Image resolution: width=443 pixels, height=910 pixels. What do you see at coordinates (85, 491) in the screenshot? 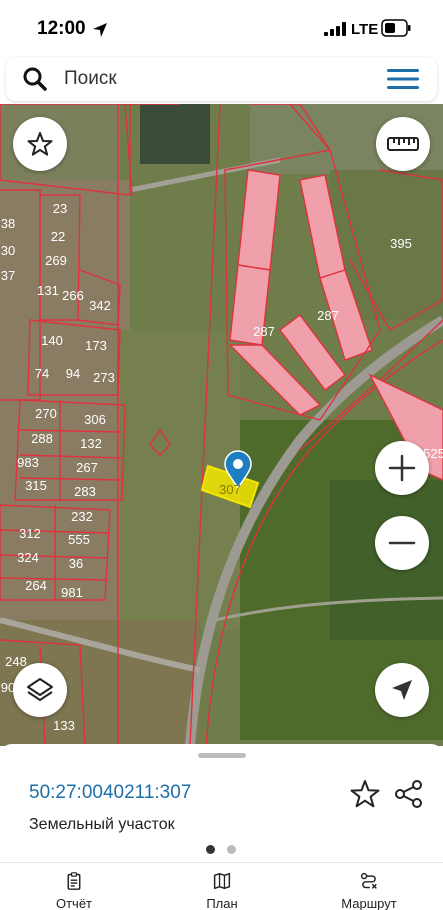
I see `parcel-label: 283` at bounding box center [85, 491].